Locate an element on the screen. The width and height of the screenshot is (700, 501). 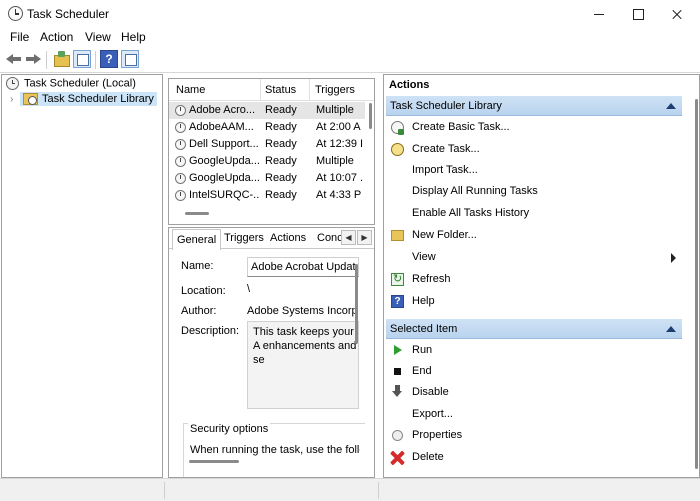
tab-general: General is located at coordinates (197, 239).